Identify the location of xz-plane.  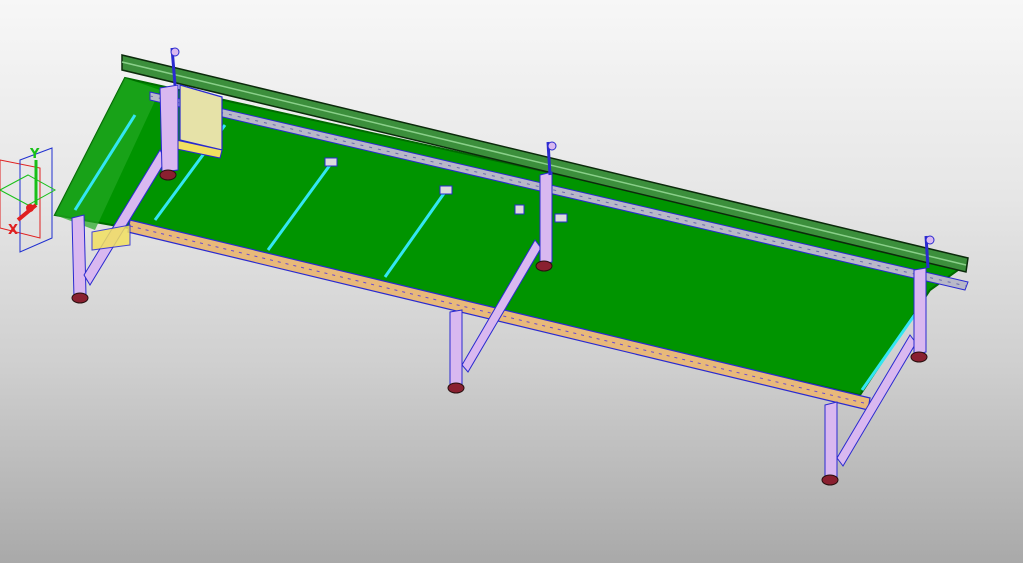
(28, 190).